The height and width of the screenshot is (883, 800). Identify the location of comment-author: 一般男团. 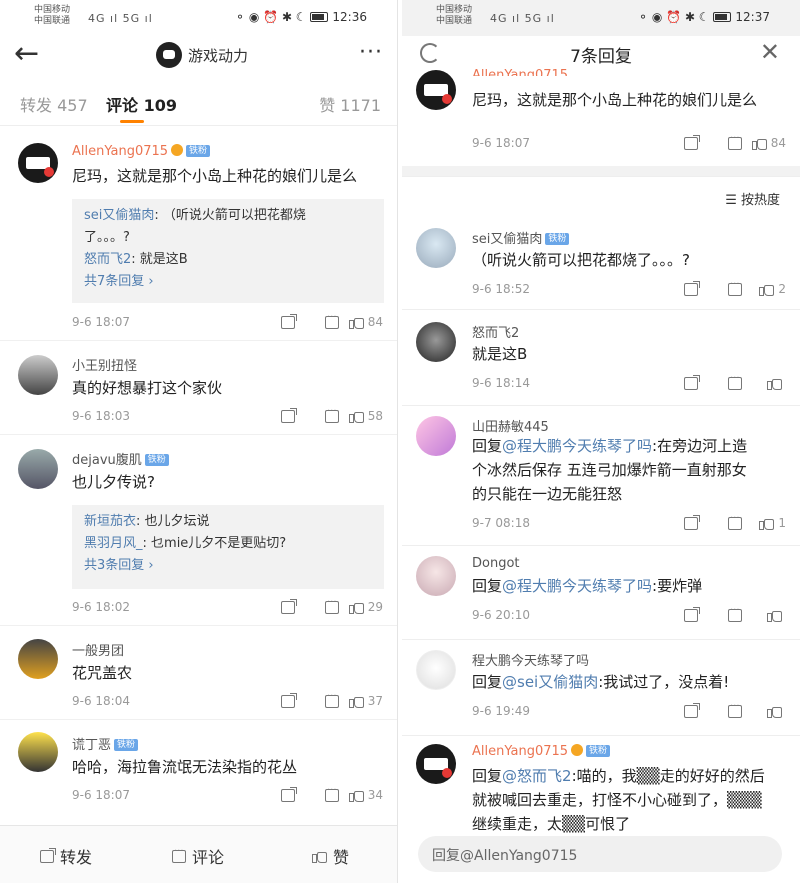
(98, 649).